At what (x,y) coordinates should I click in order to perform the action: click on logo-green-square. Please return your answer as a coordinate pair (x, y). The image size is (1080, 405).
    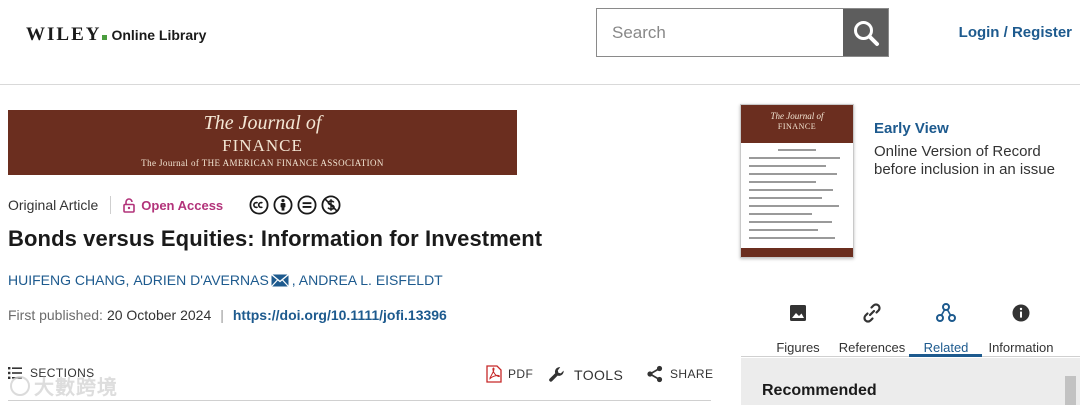
    Looking at the image, I should click on (105, 37).